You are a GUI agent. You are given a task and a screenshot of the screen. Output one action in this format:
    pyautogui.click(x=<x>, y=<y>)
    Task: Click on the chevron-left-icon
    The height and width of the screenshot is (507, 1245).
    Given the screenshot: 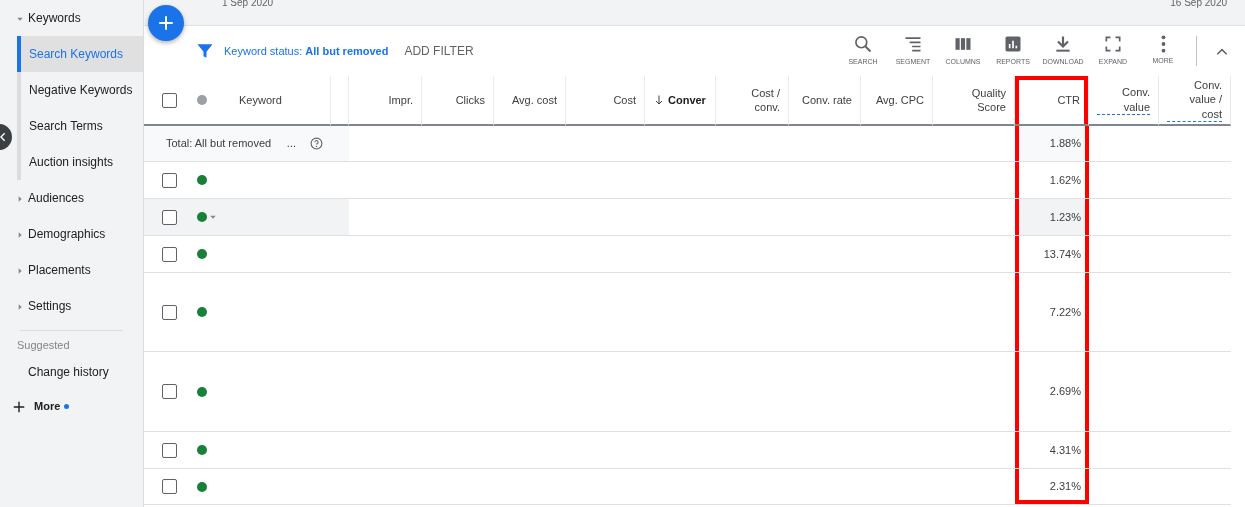 What is the action you would take?
    pyautogui.click(x=4, y=137)
    